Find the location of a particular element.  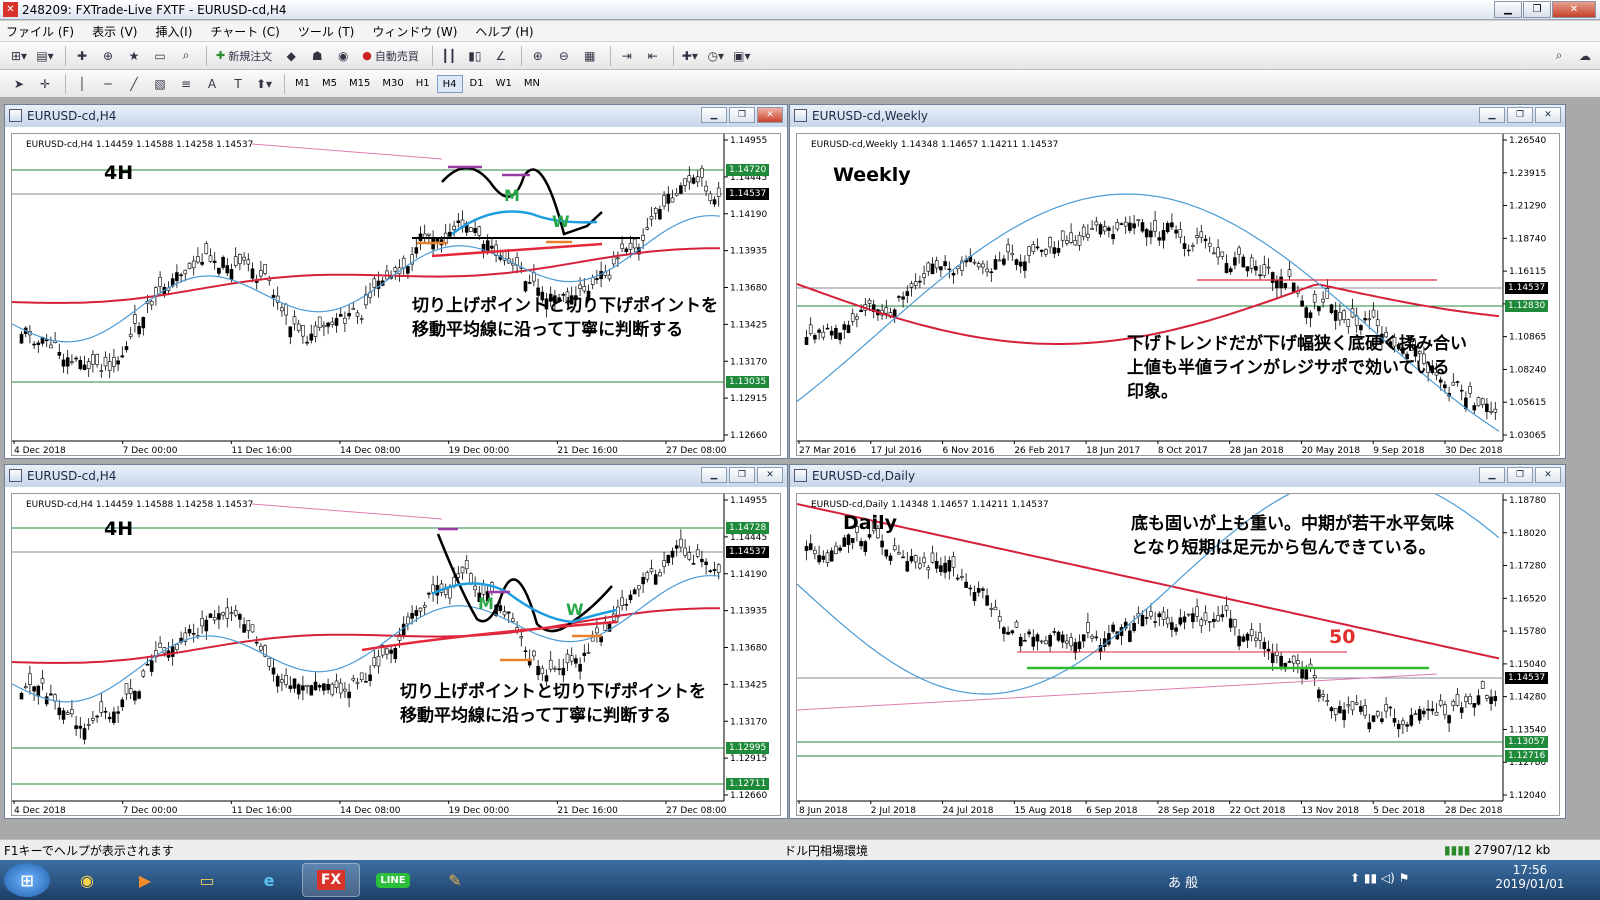

ime-indicator: あ 般 is located at coordinates (1183, 881).